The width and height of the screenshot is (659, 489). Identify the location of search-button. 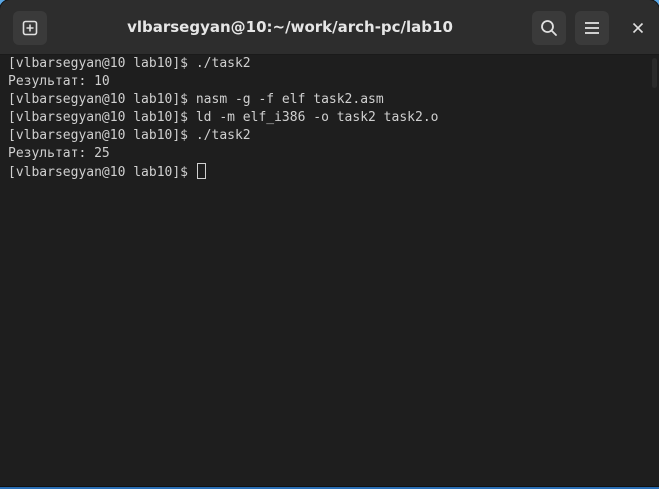
(549, 28).